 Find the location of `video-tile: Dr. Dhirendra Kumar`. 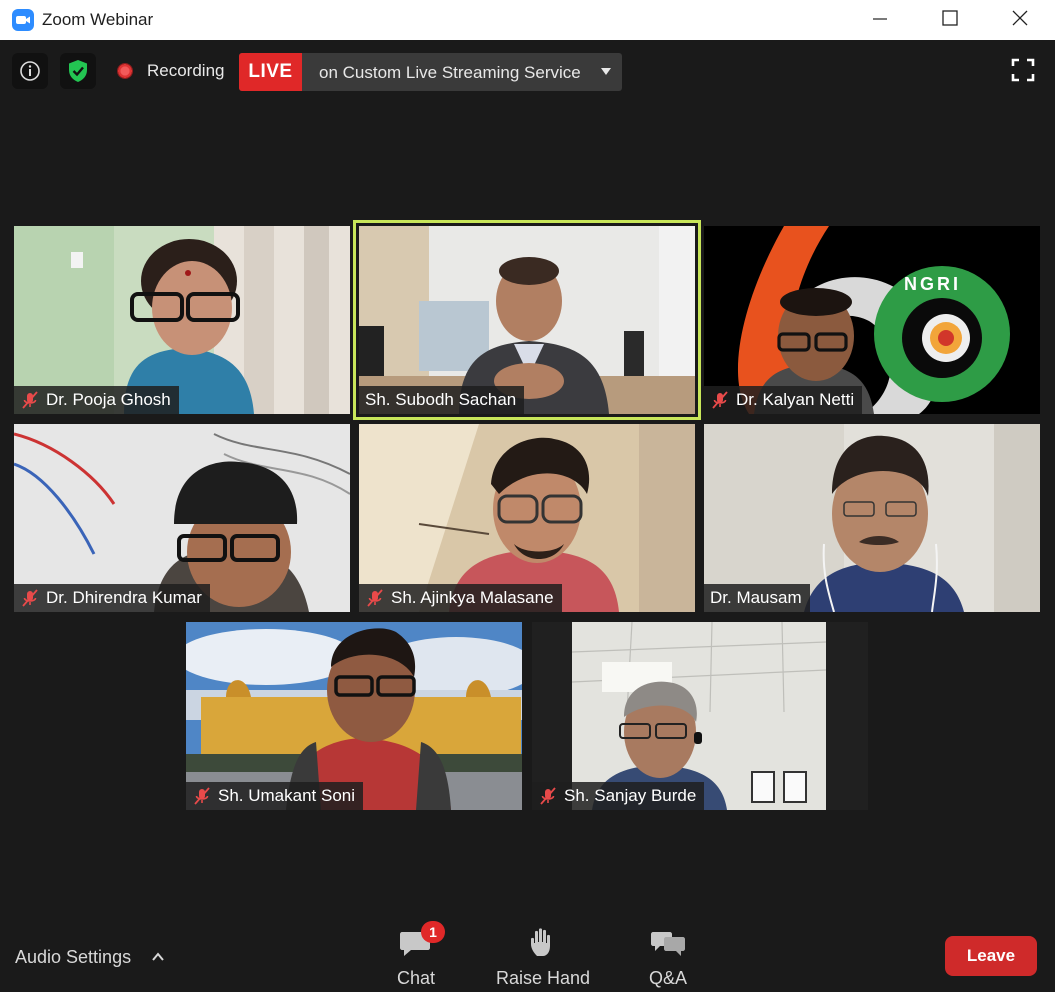

video-tile: Dr. Dhirendra Kumar is located at coordinates (182, 518).